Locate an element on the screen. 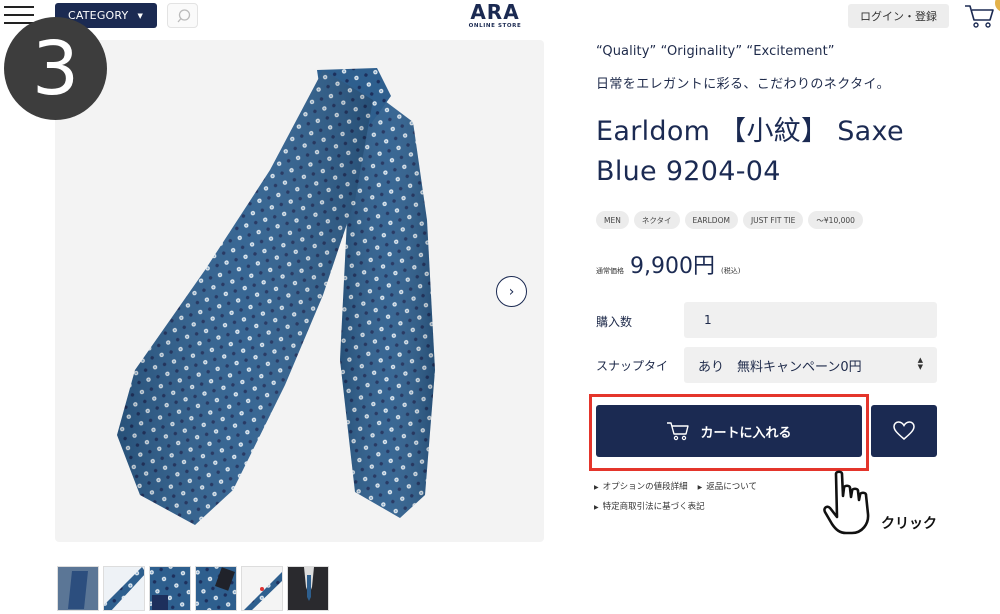 Image resolution: width=1000 pixels, height=614 pixels. step-number-badge: 3 is located at coordinates (55, 68).